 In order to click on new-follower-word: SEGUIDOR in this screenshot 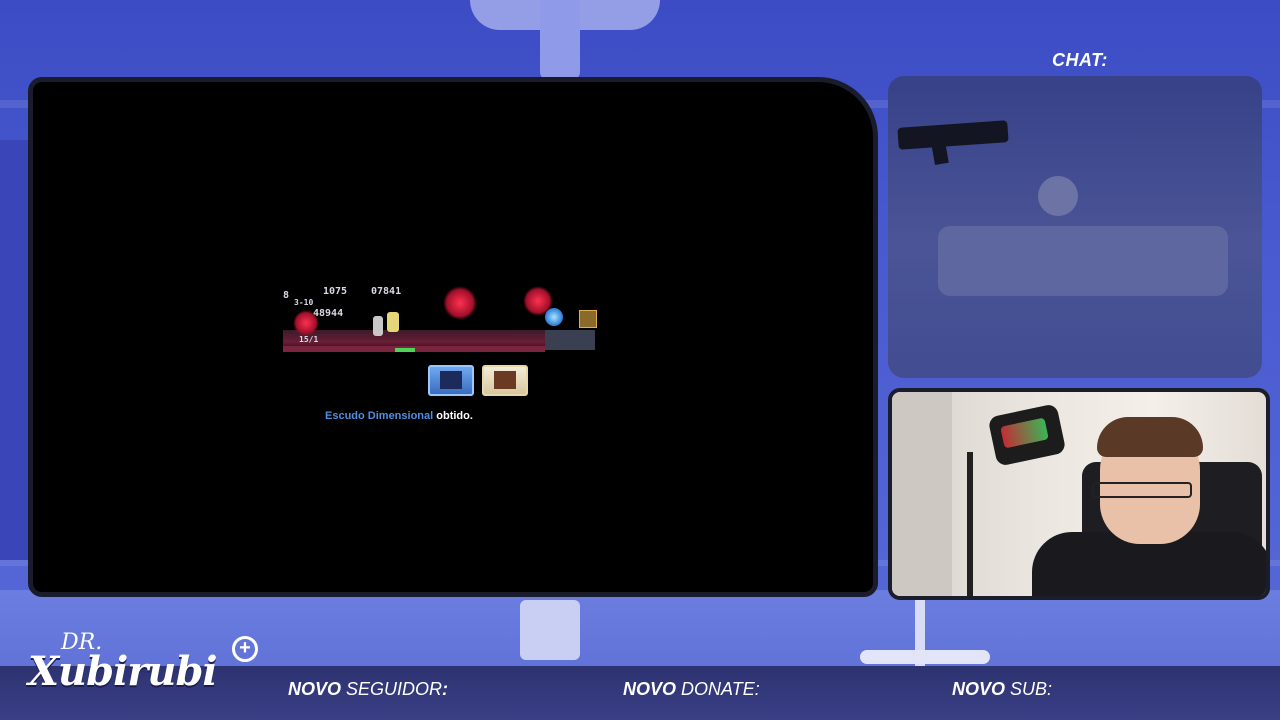, I will do `click(394, 689)`.